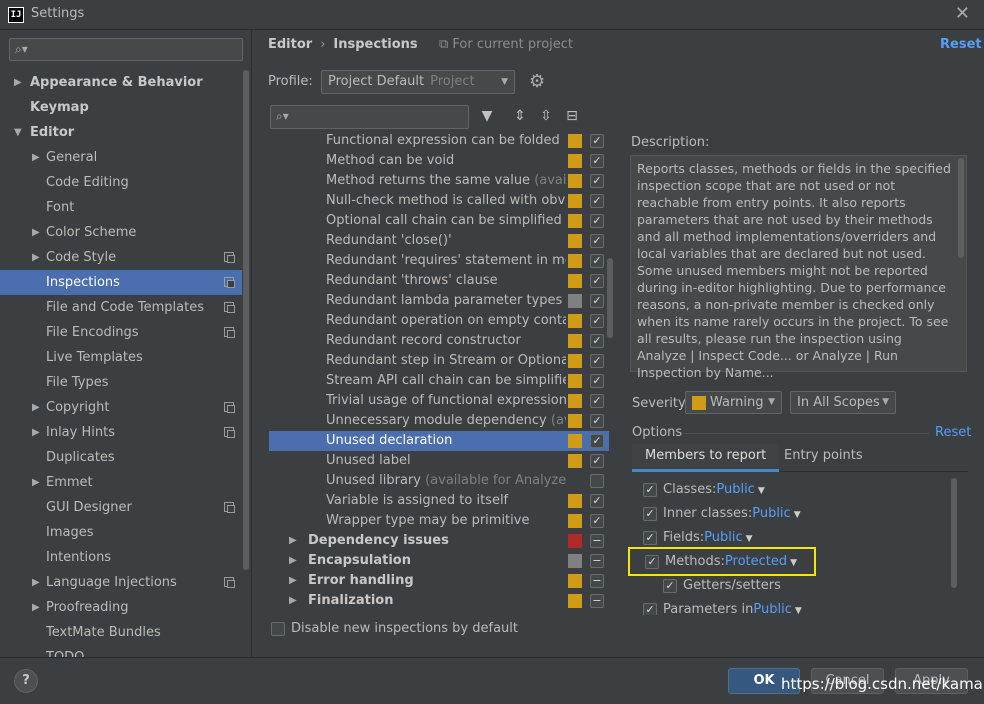 This screenshot has width=984, height=704. Describe the element at coordinates (121, 432) in the screenshot. I see `sidebar-item-inlay-hints: ▶ Inlay Hints` at that location.